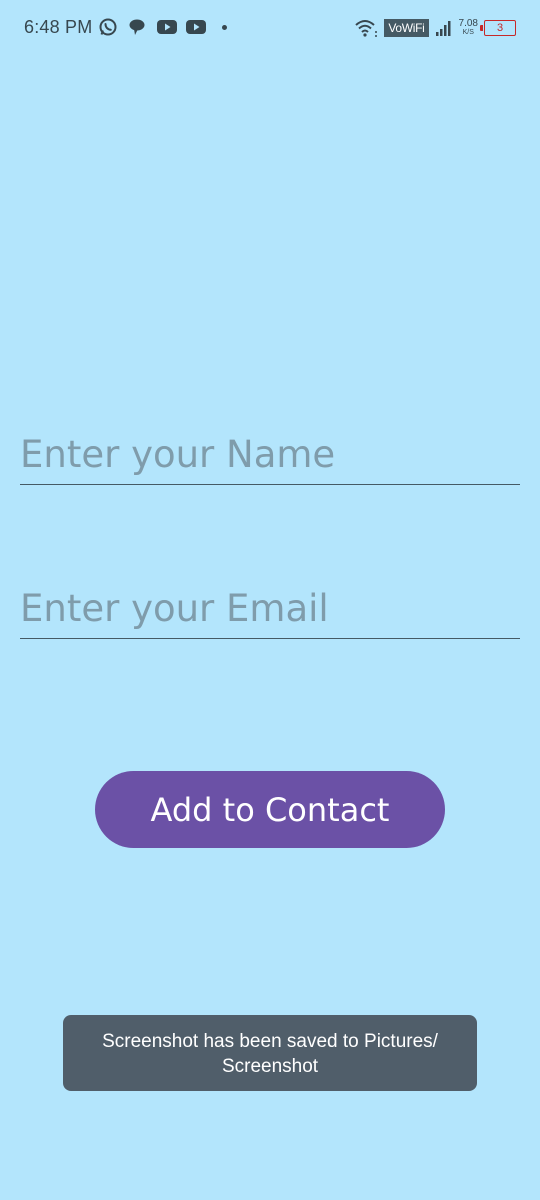 The image size is (540, 1200). What do you see at coordinates (366, 28) in the screenshot?
I see `wifi-icon` at bounding box center [366, 28].